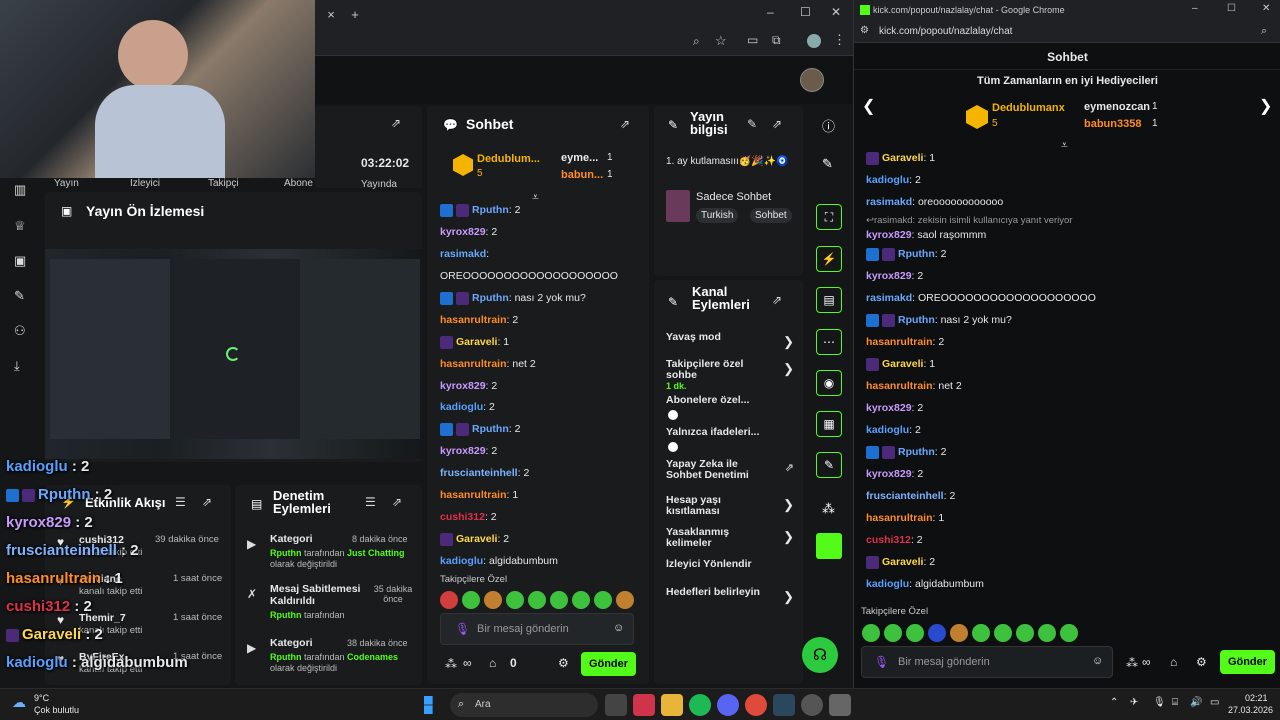  I want to click on channel-action-item: Yapay Zeka ile Sohbet Denetimi ⇗, so click(730, 477).